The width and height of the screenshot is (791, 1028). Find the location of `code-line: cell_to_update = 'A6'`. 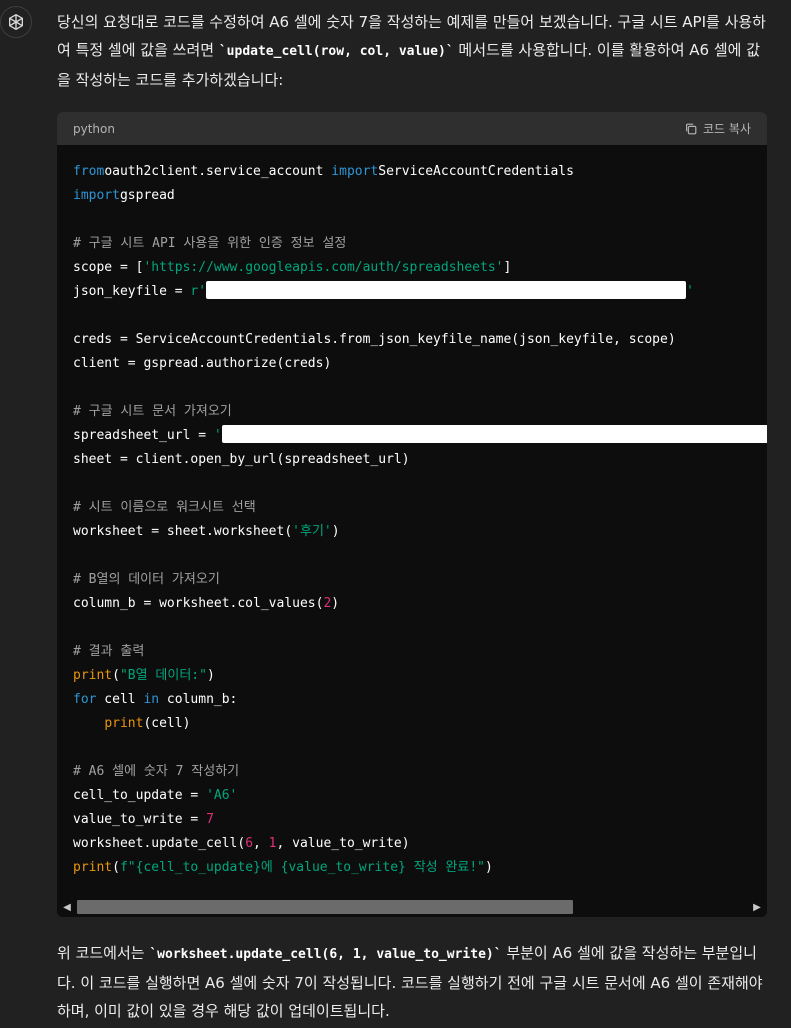

code-line: cell_to_update = 'A6' is located at coordinates (155, 795).